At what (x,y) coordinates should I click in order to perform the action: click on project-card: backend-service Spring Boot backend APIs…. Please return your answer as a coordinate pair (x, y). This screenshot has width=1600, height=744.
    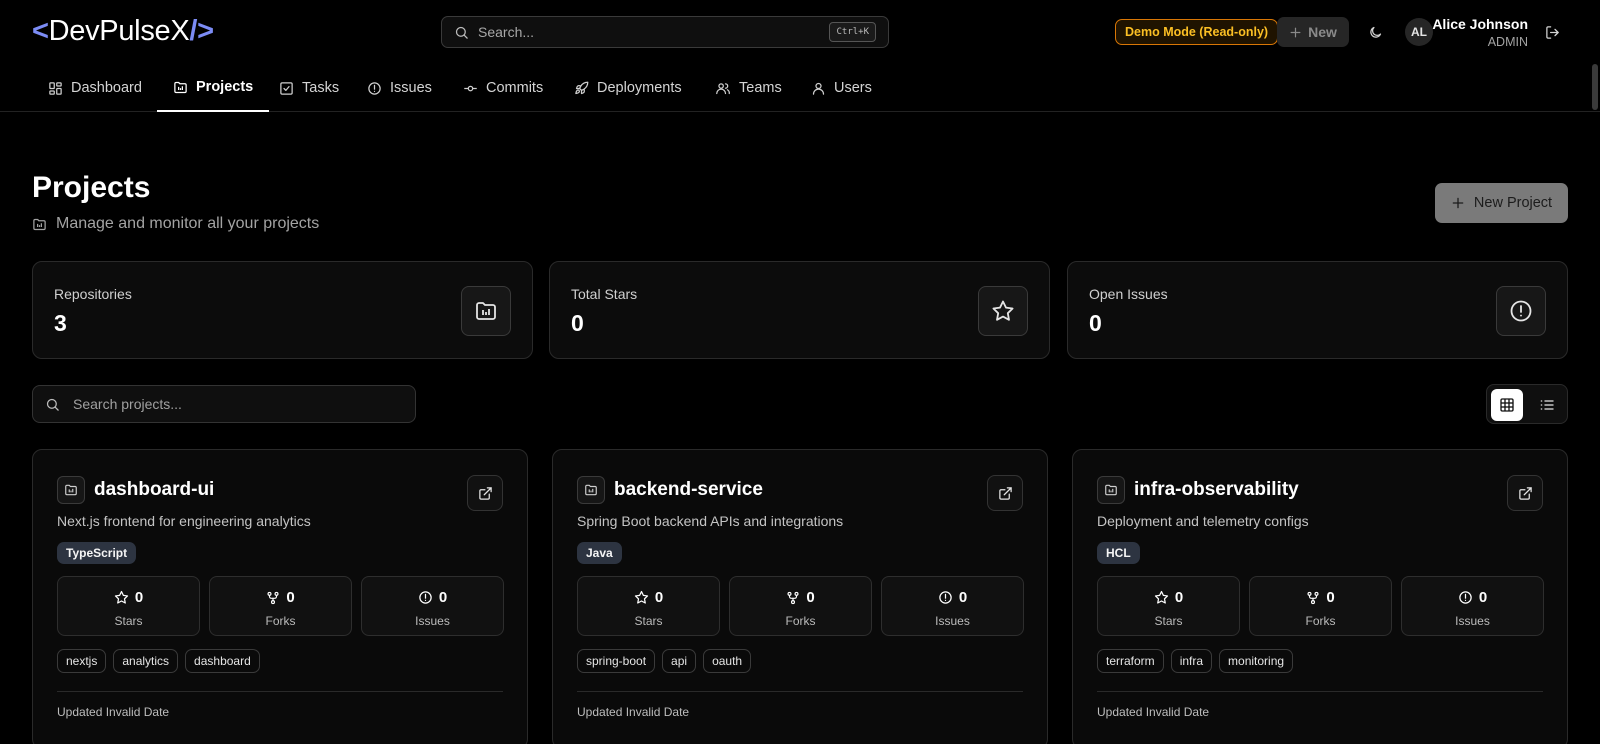
    Looking at the image, I should click on (800, 596).